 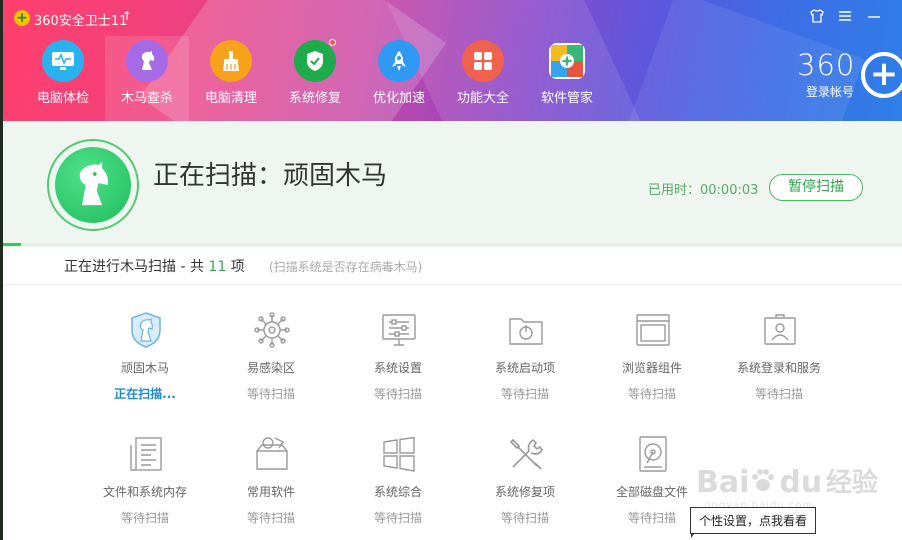 What do you see at coordinates (134, 267) in the screenshot?
I see `status-prefix: 正在进行木马扫描 - 共` at bounding box center [134, 267].